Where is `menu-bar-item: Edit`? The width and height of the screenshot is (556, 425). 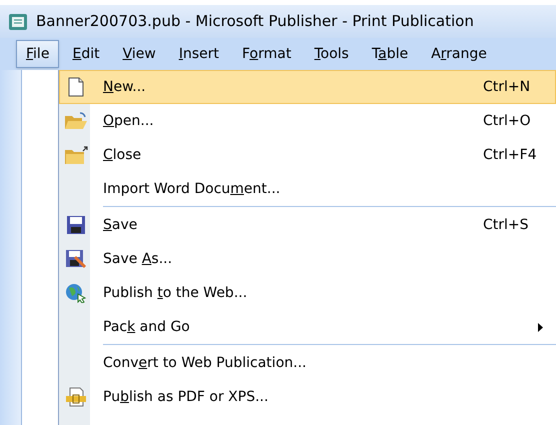
menu-bar-item: Edit is located at coordinates (86, 54).